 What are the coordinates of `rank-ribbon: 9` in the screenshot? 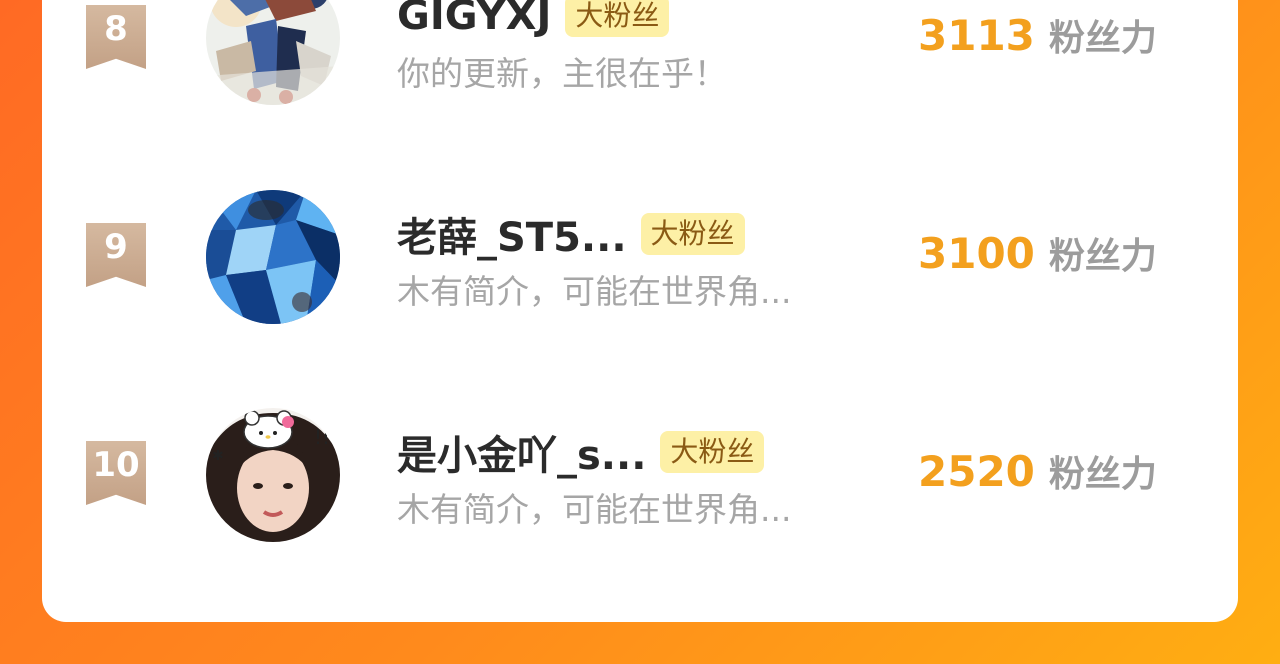 It's located at (116, 255).